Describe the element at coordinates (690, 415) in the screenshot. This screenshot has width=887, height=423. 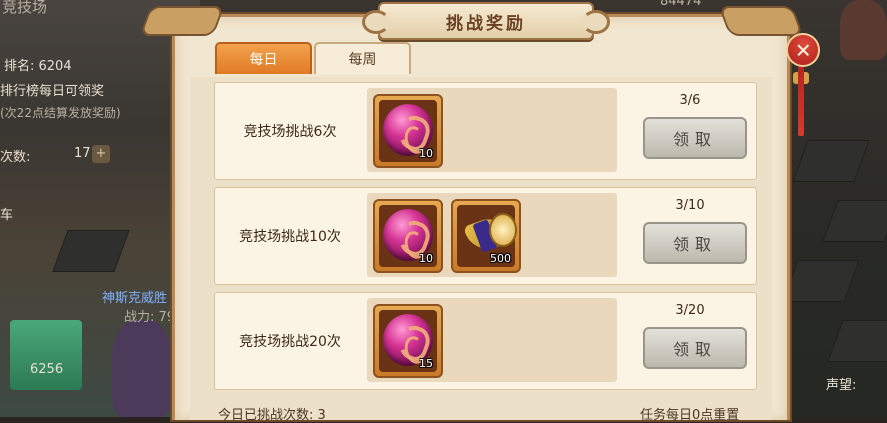
I see `reset-note: 任务每日0点重置` at that location.